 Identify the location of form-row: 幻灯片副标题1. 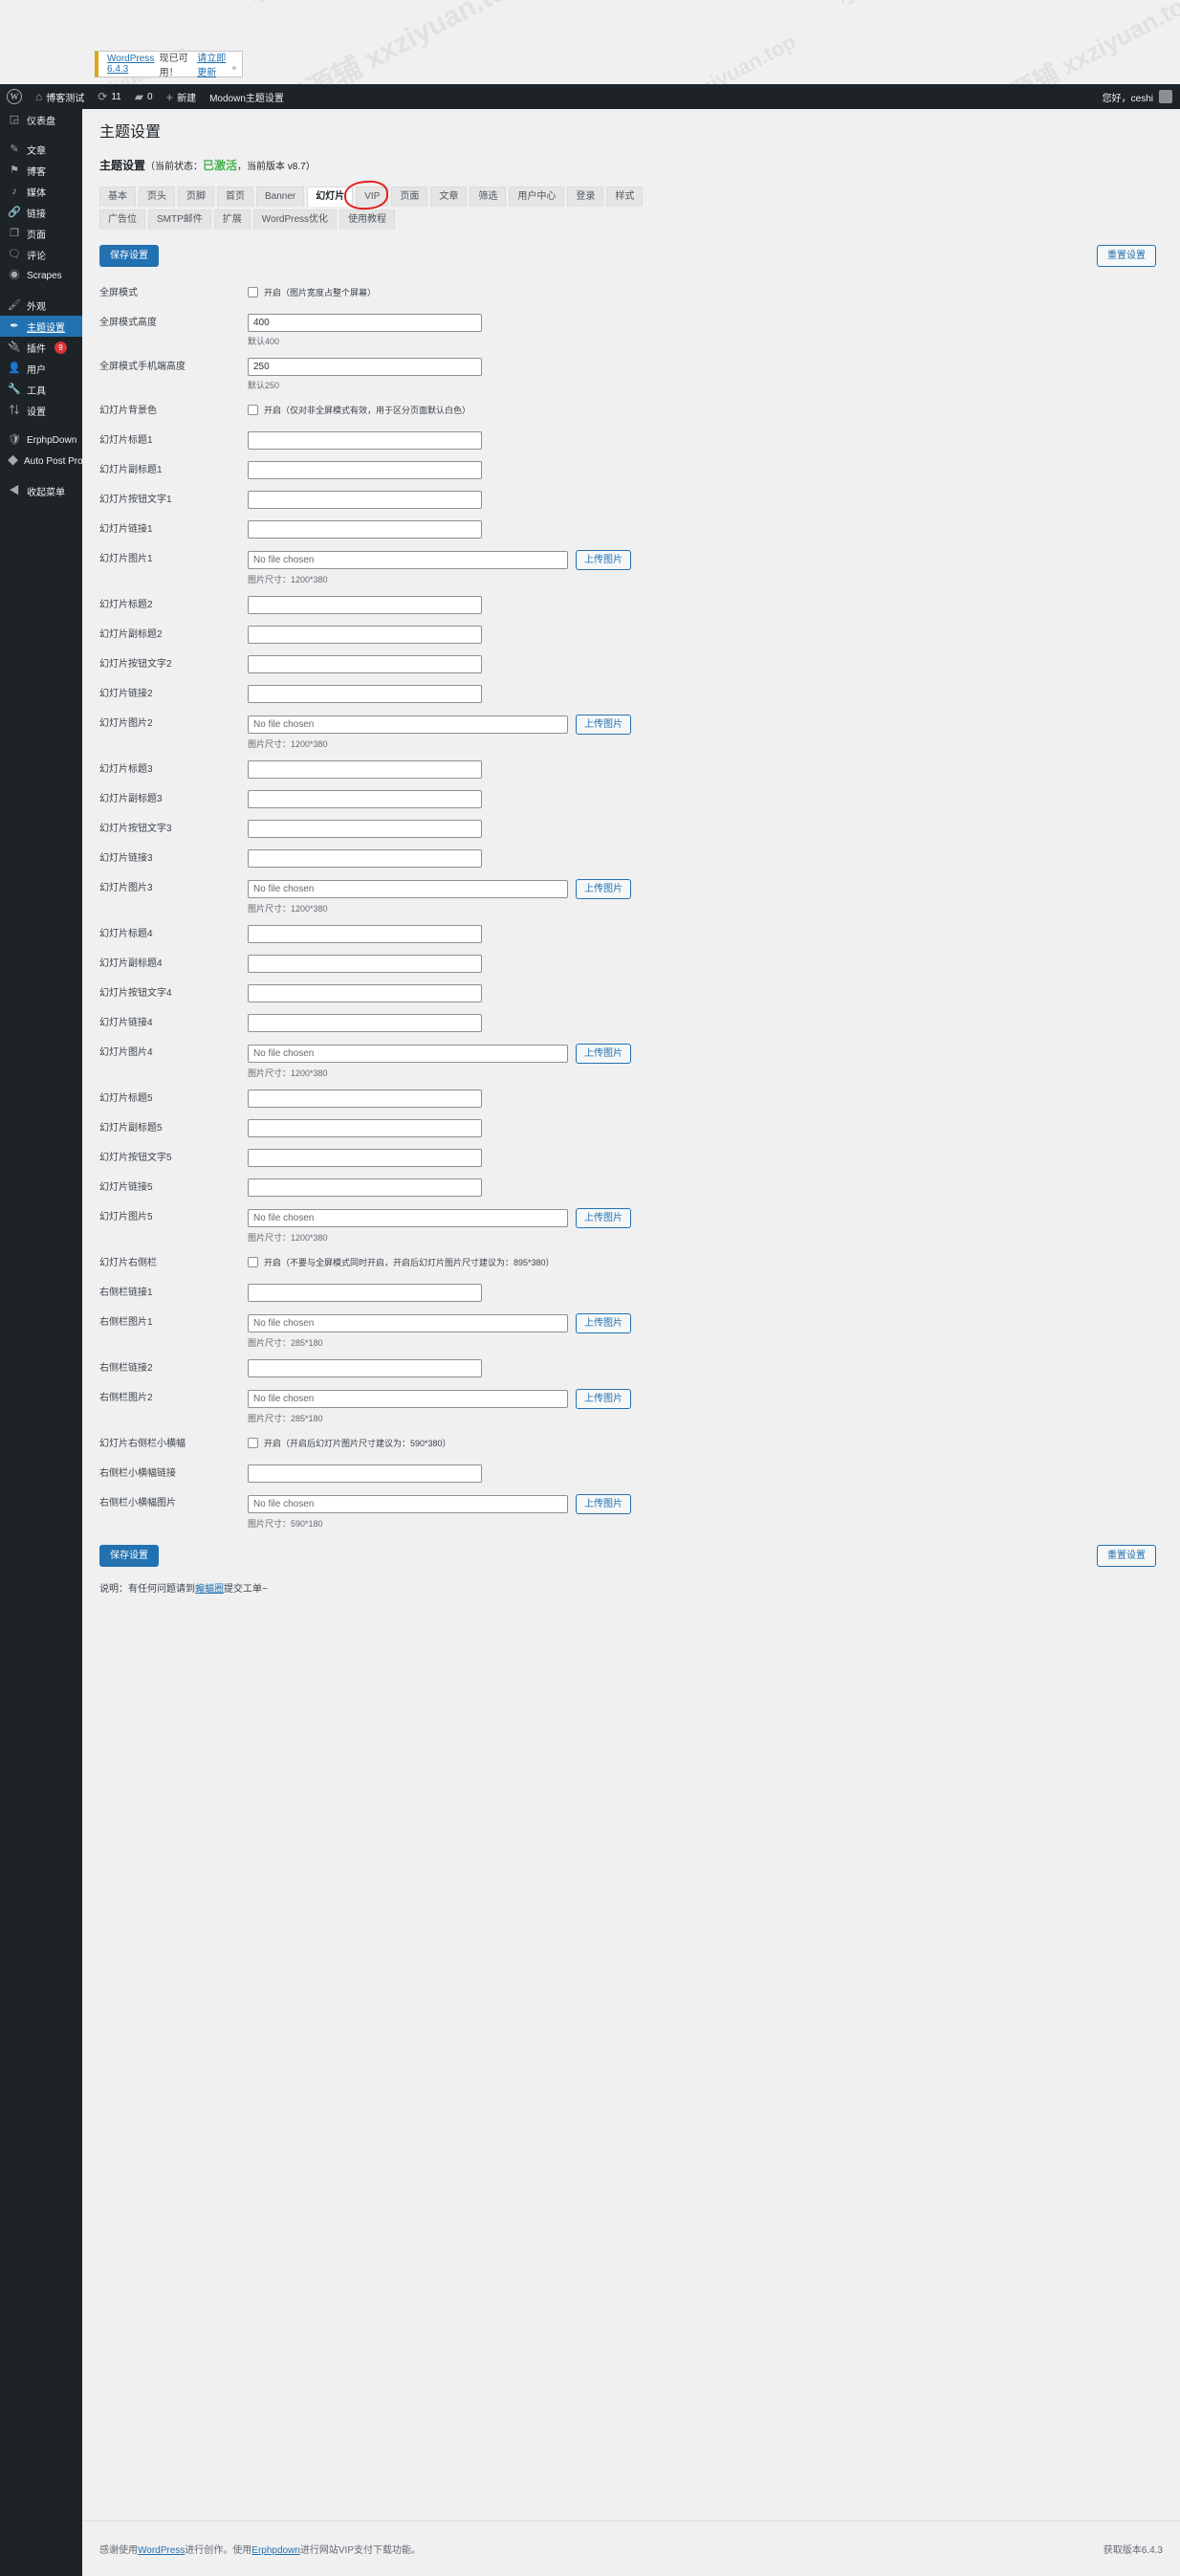
(627, 471).